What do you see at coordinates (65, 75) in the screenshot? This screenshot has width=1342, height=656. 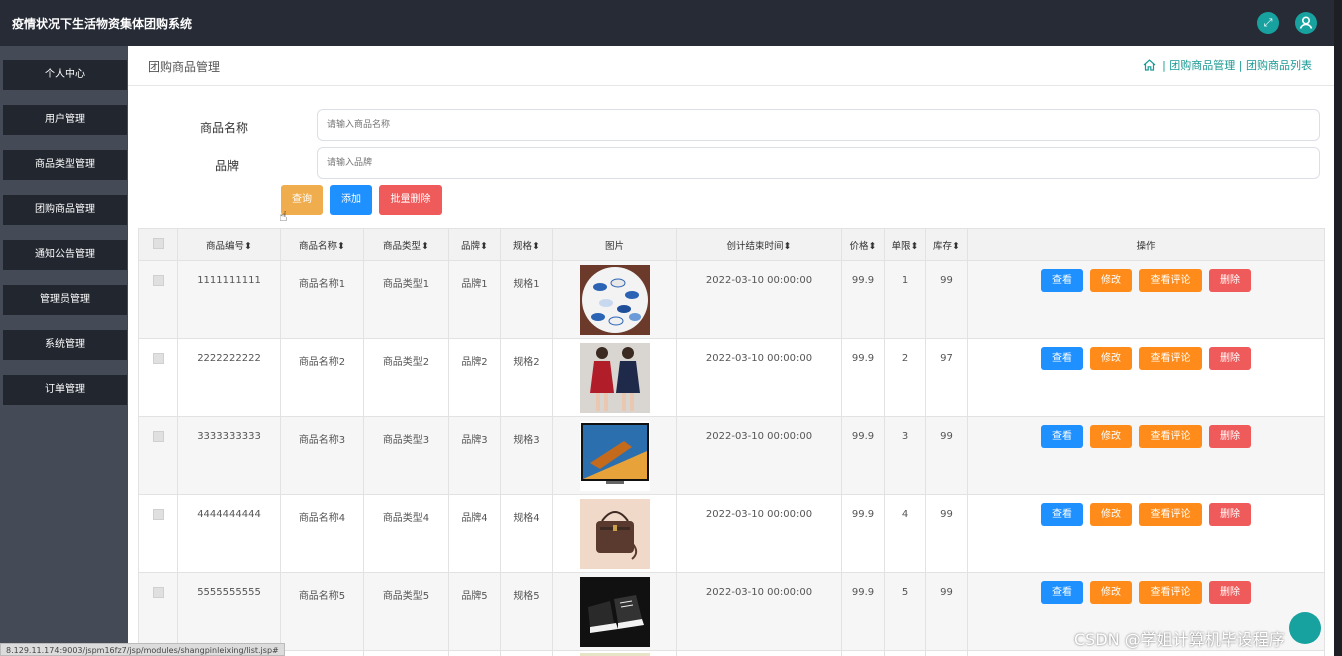 I see `sidebar-item-profile: 个人中心` at bounding box center [65, 75].